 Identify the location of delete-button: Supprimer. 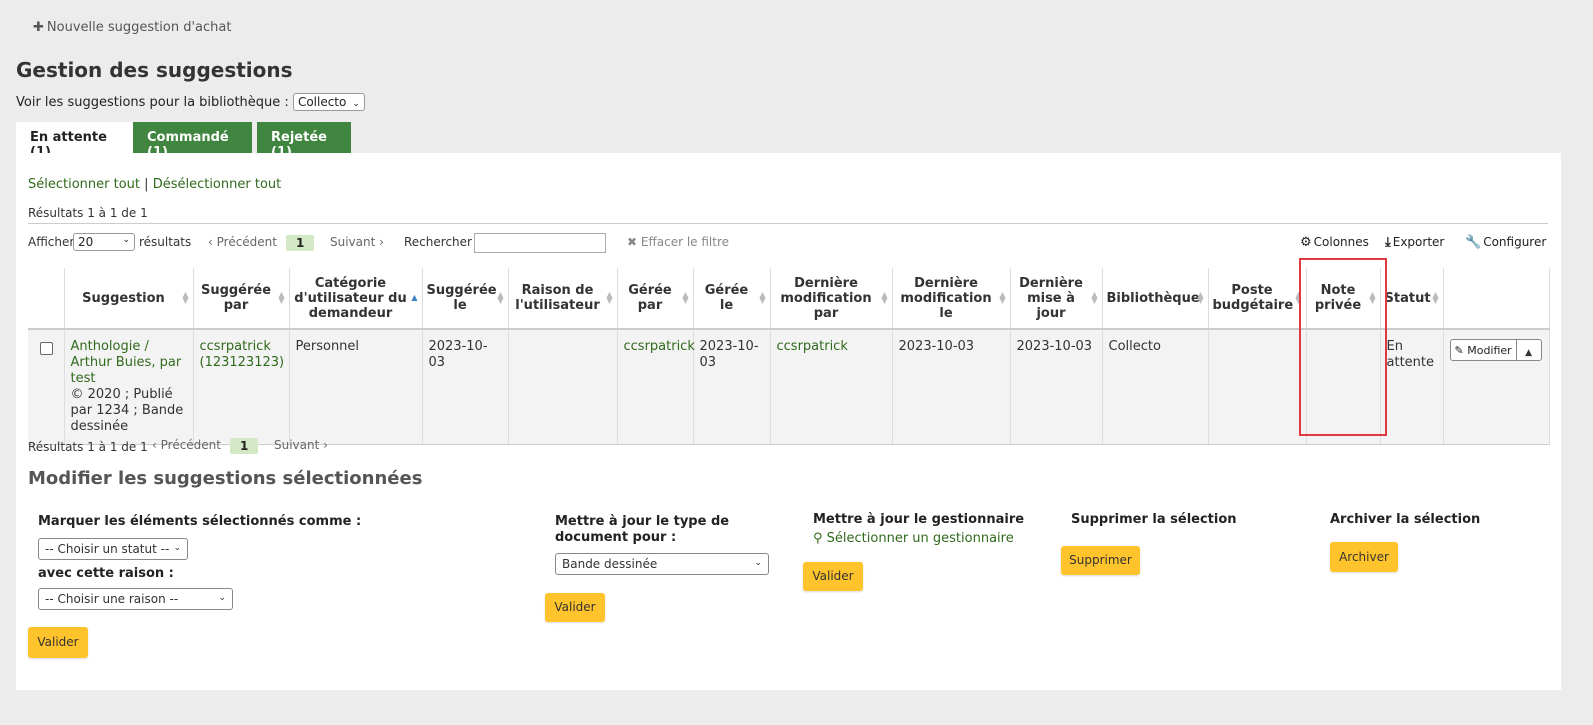
(1100, 560).